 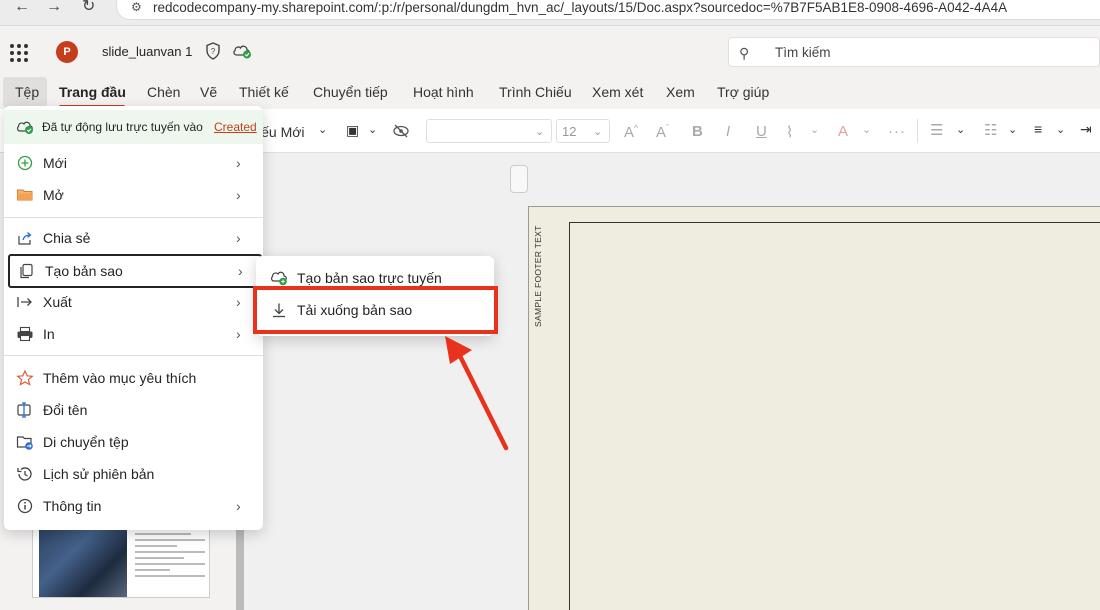 I want to click on indent-icon: ⇥, so click(x=1086, y=129).